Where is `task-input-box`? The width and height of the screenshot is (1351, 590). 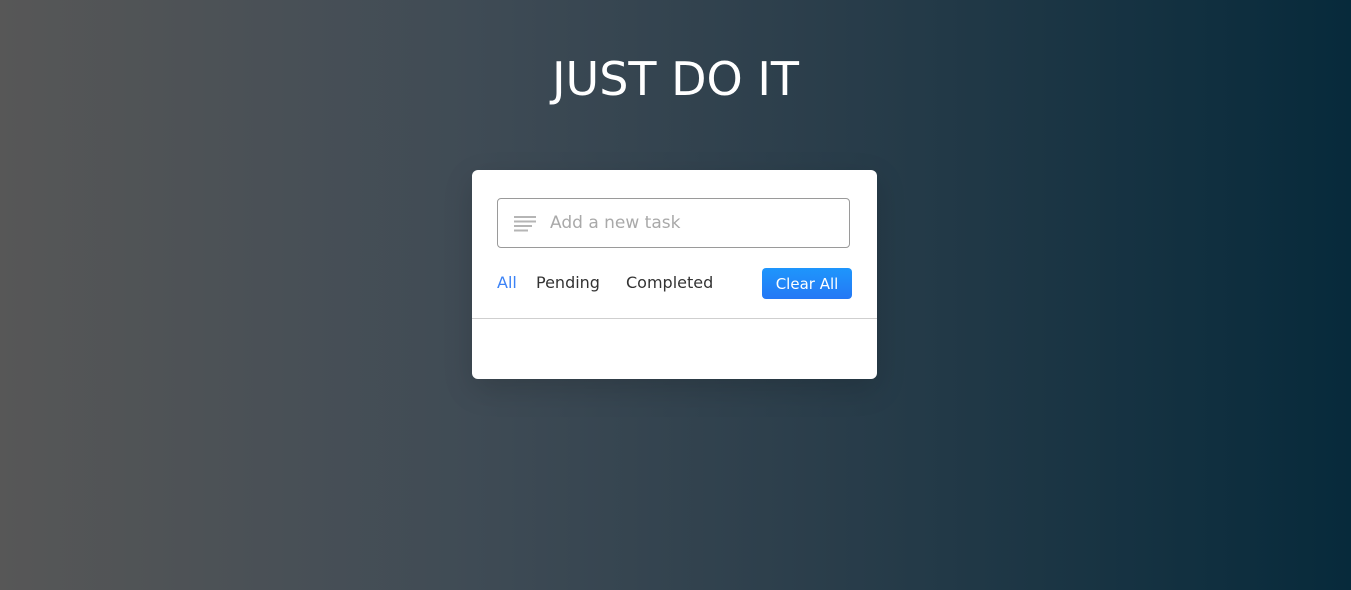 task-input-box is located at coordinates (673, 223).